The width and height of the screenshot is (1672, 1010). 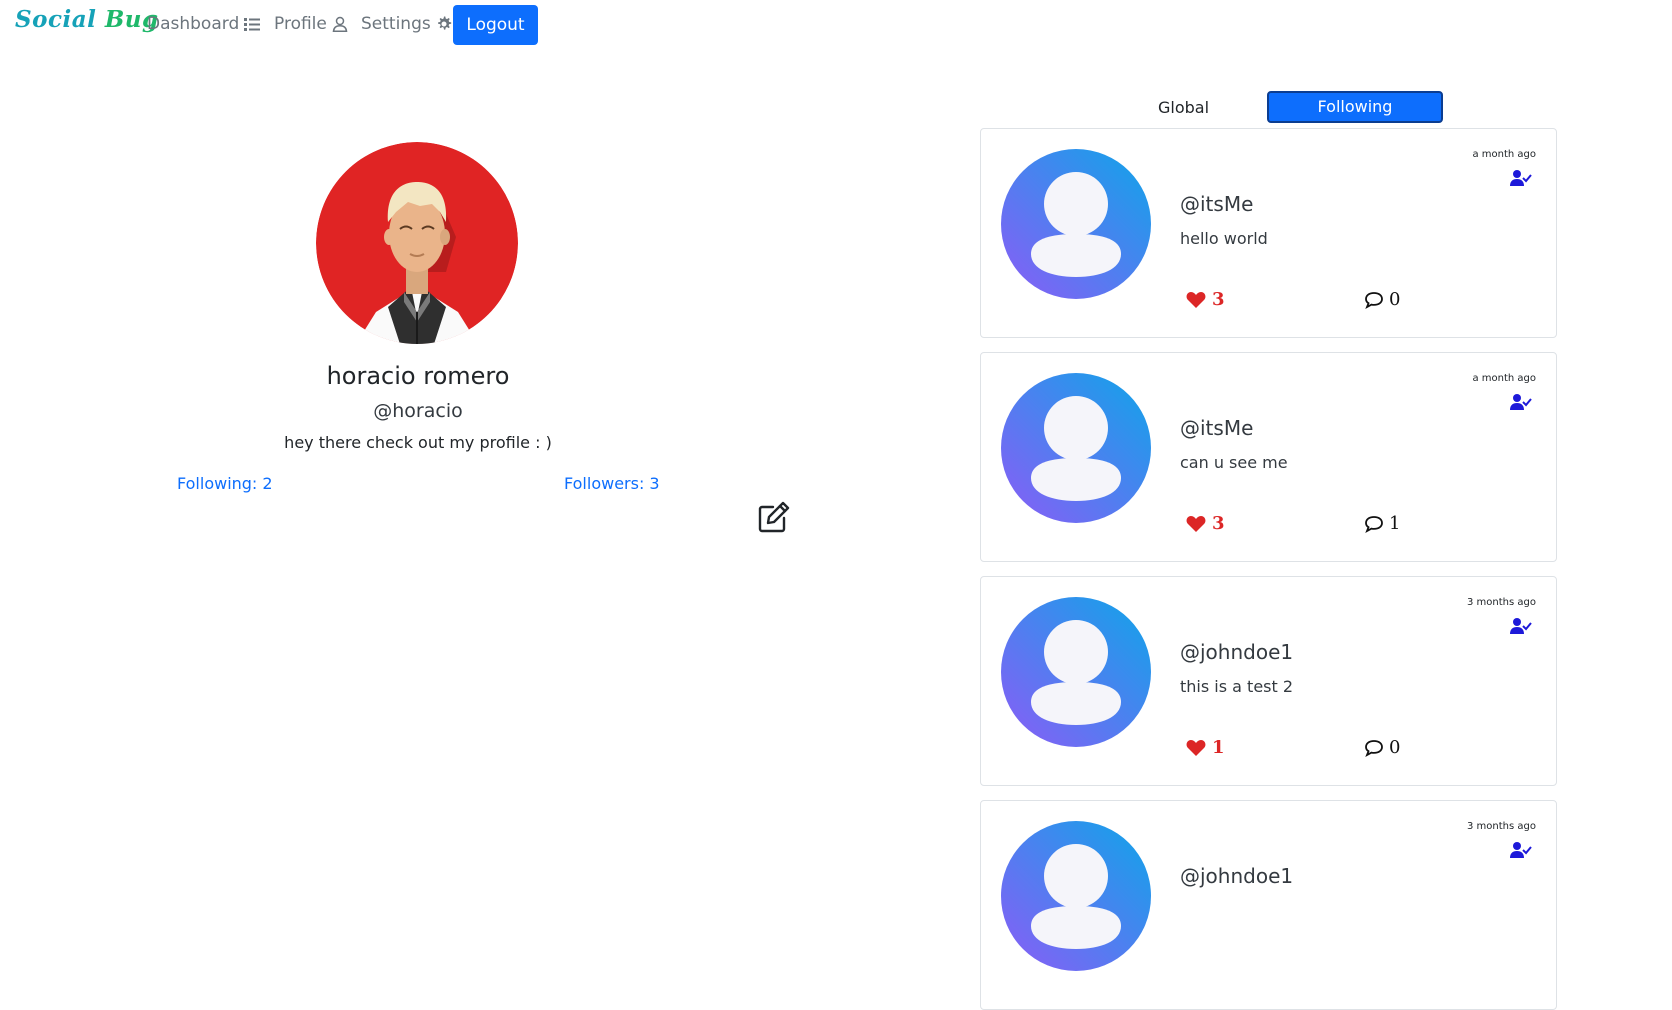 I want to click on followers-link: Followers: 3, so click(x=612, y=483).